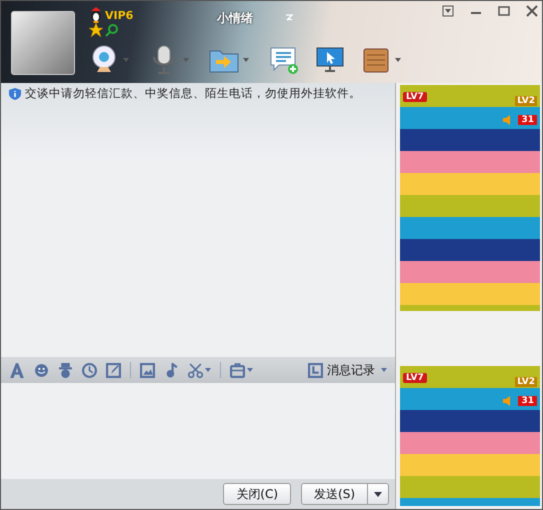  What do you see at coordinates (334, 494) in the screenshot?
I see `send-button: 发送(S)` at bounding box center [334, 494].